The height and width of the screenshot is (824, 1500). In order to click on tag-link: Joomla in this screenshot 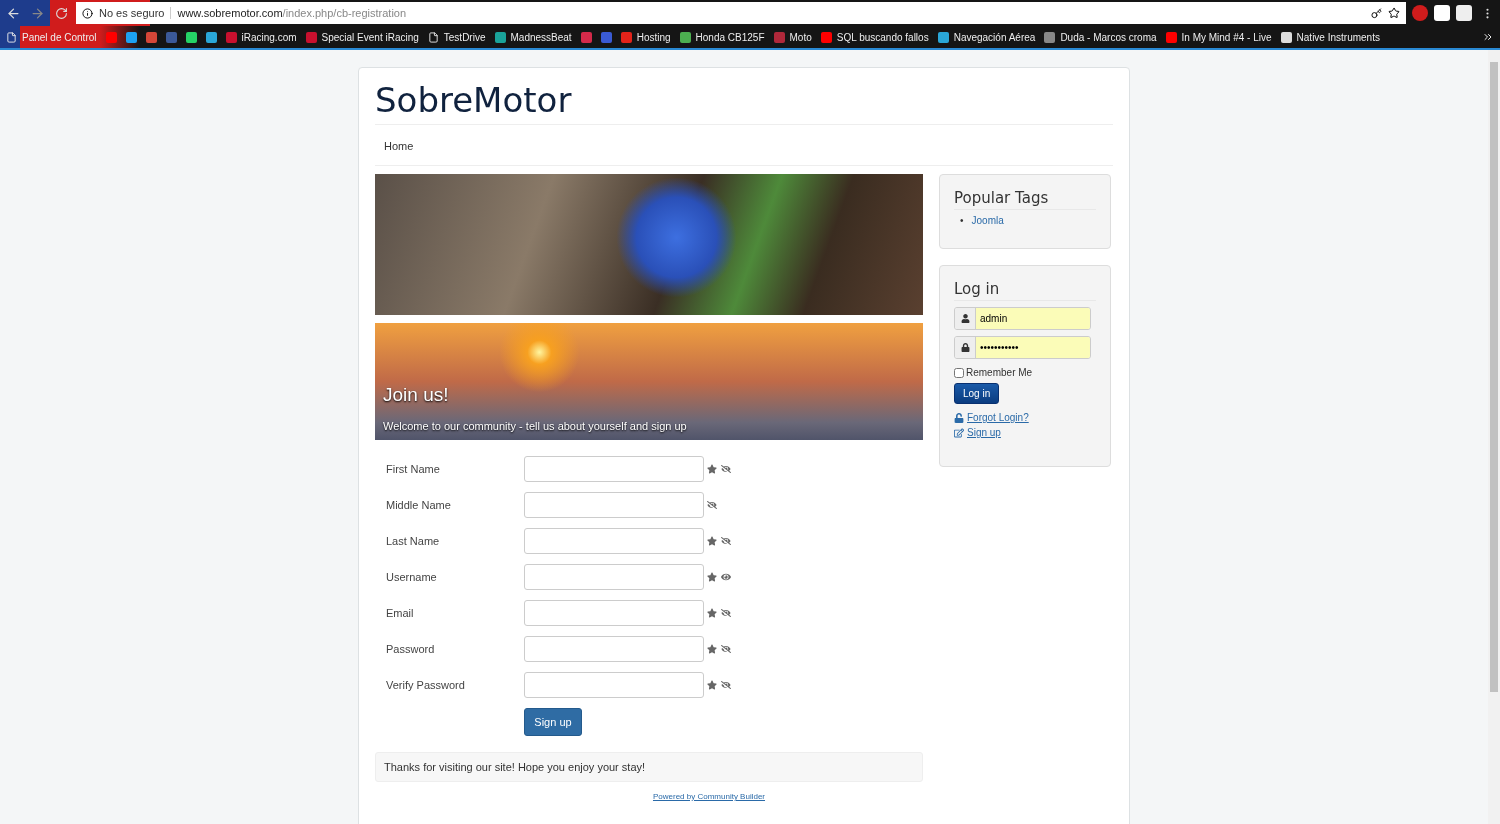, I will do `click(987, 221)`.